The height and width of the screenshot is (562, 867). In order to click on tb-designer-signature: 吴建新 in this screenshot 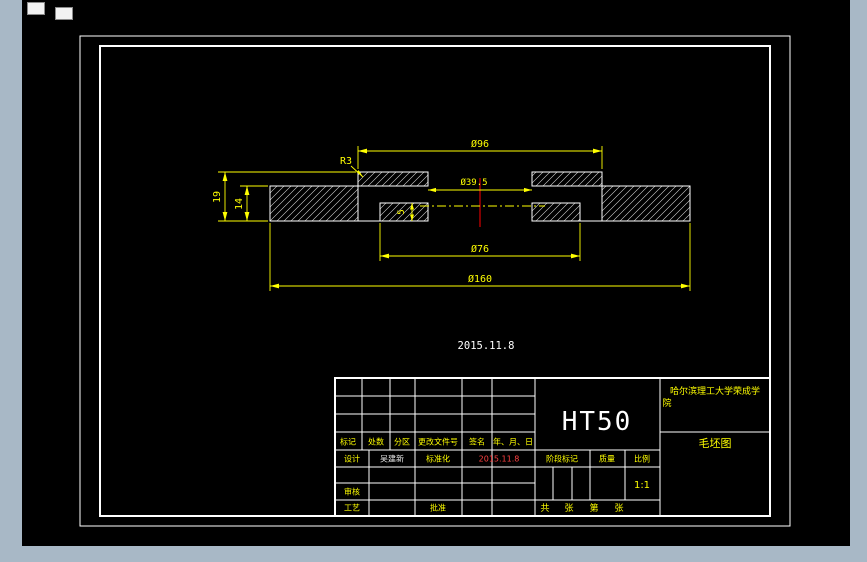, I will do `click(392, 459)`.